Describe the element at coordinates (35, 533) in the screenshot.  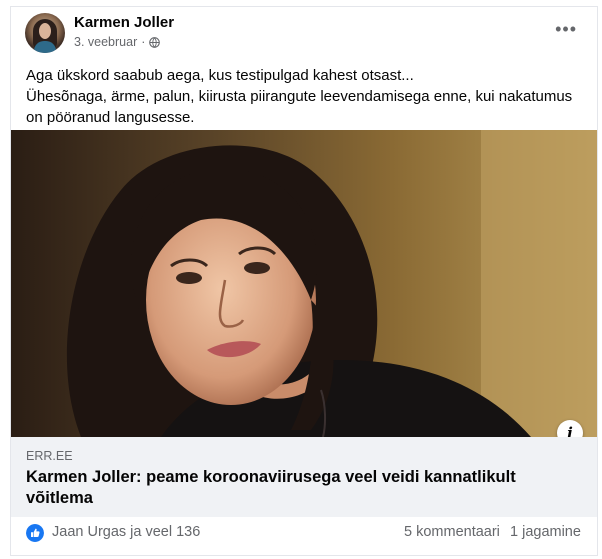
I see `like-reaction-icon` at that location.